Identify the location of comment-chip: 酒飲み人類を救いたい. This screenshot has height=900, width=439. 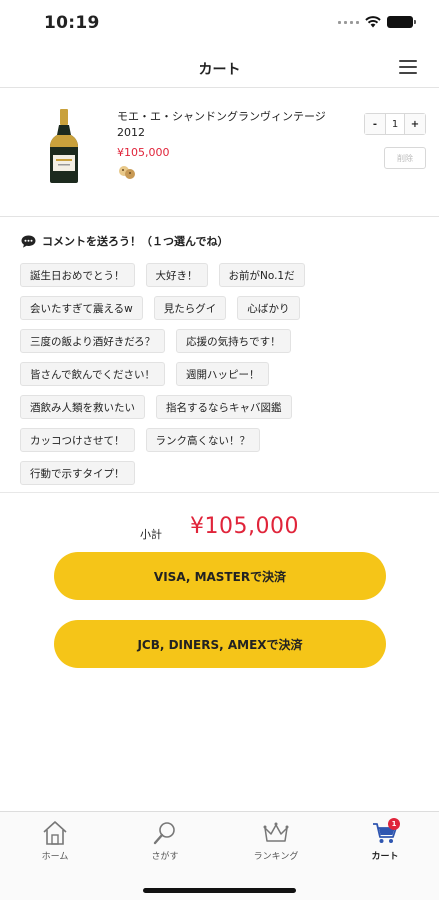
(82, 407).